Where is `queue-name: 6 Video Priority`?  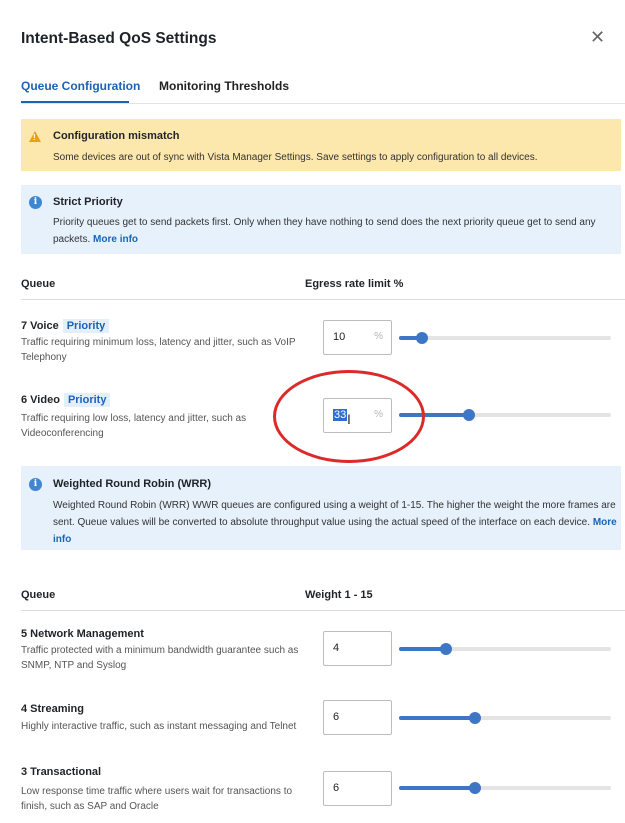
queue-name: 6 Video Priority is located at coordinates (66, 400).